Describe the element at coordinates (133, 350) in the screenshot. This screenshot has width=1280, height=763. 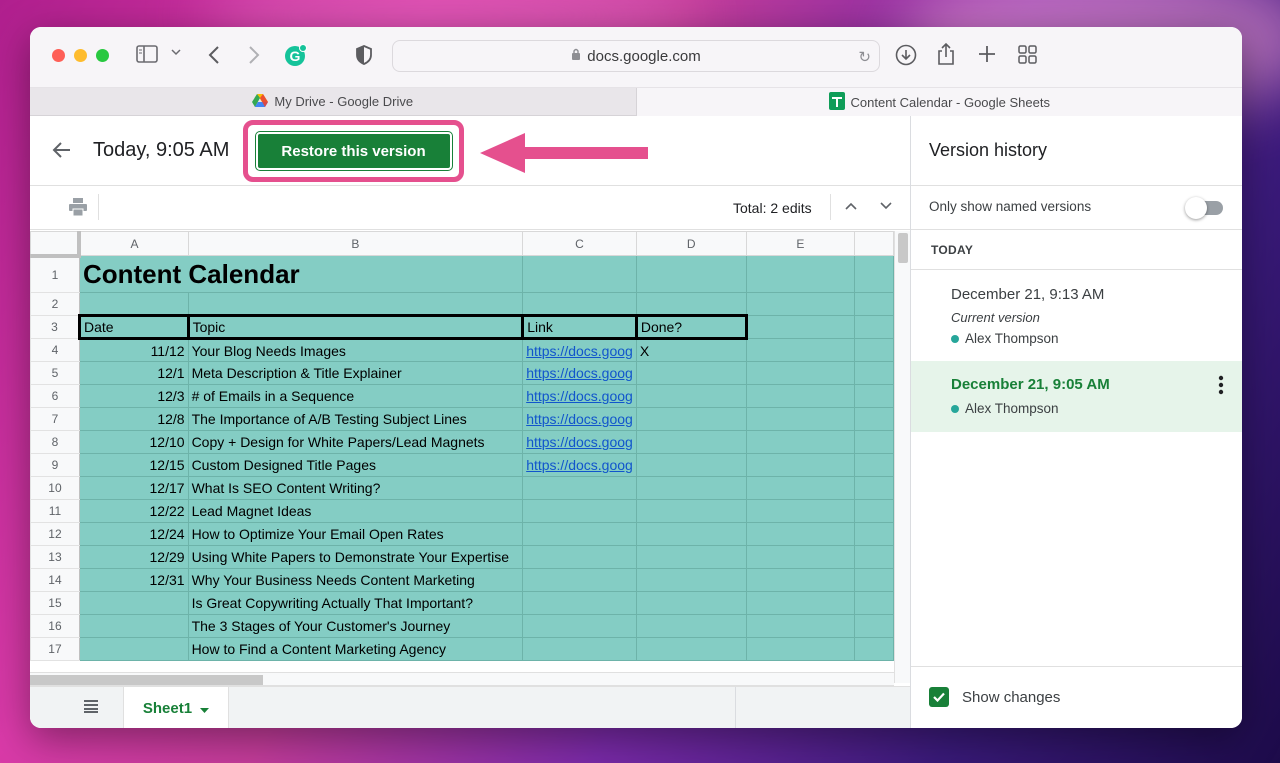
I see `date-cell: 11/12` at that location.